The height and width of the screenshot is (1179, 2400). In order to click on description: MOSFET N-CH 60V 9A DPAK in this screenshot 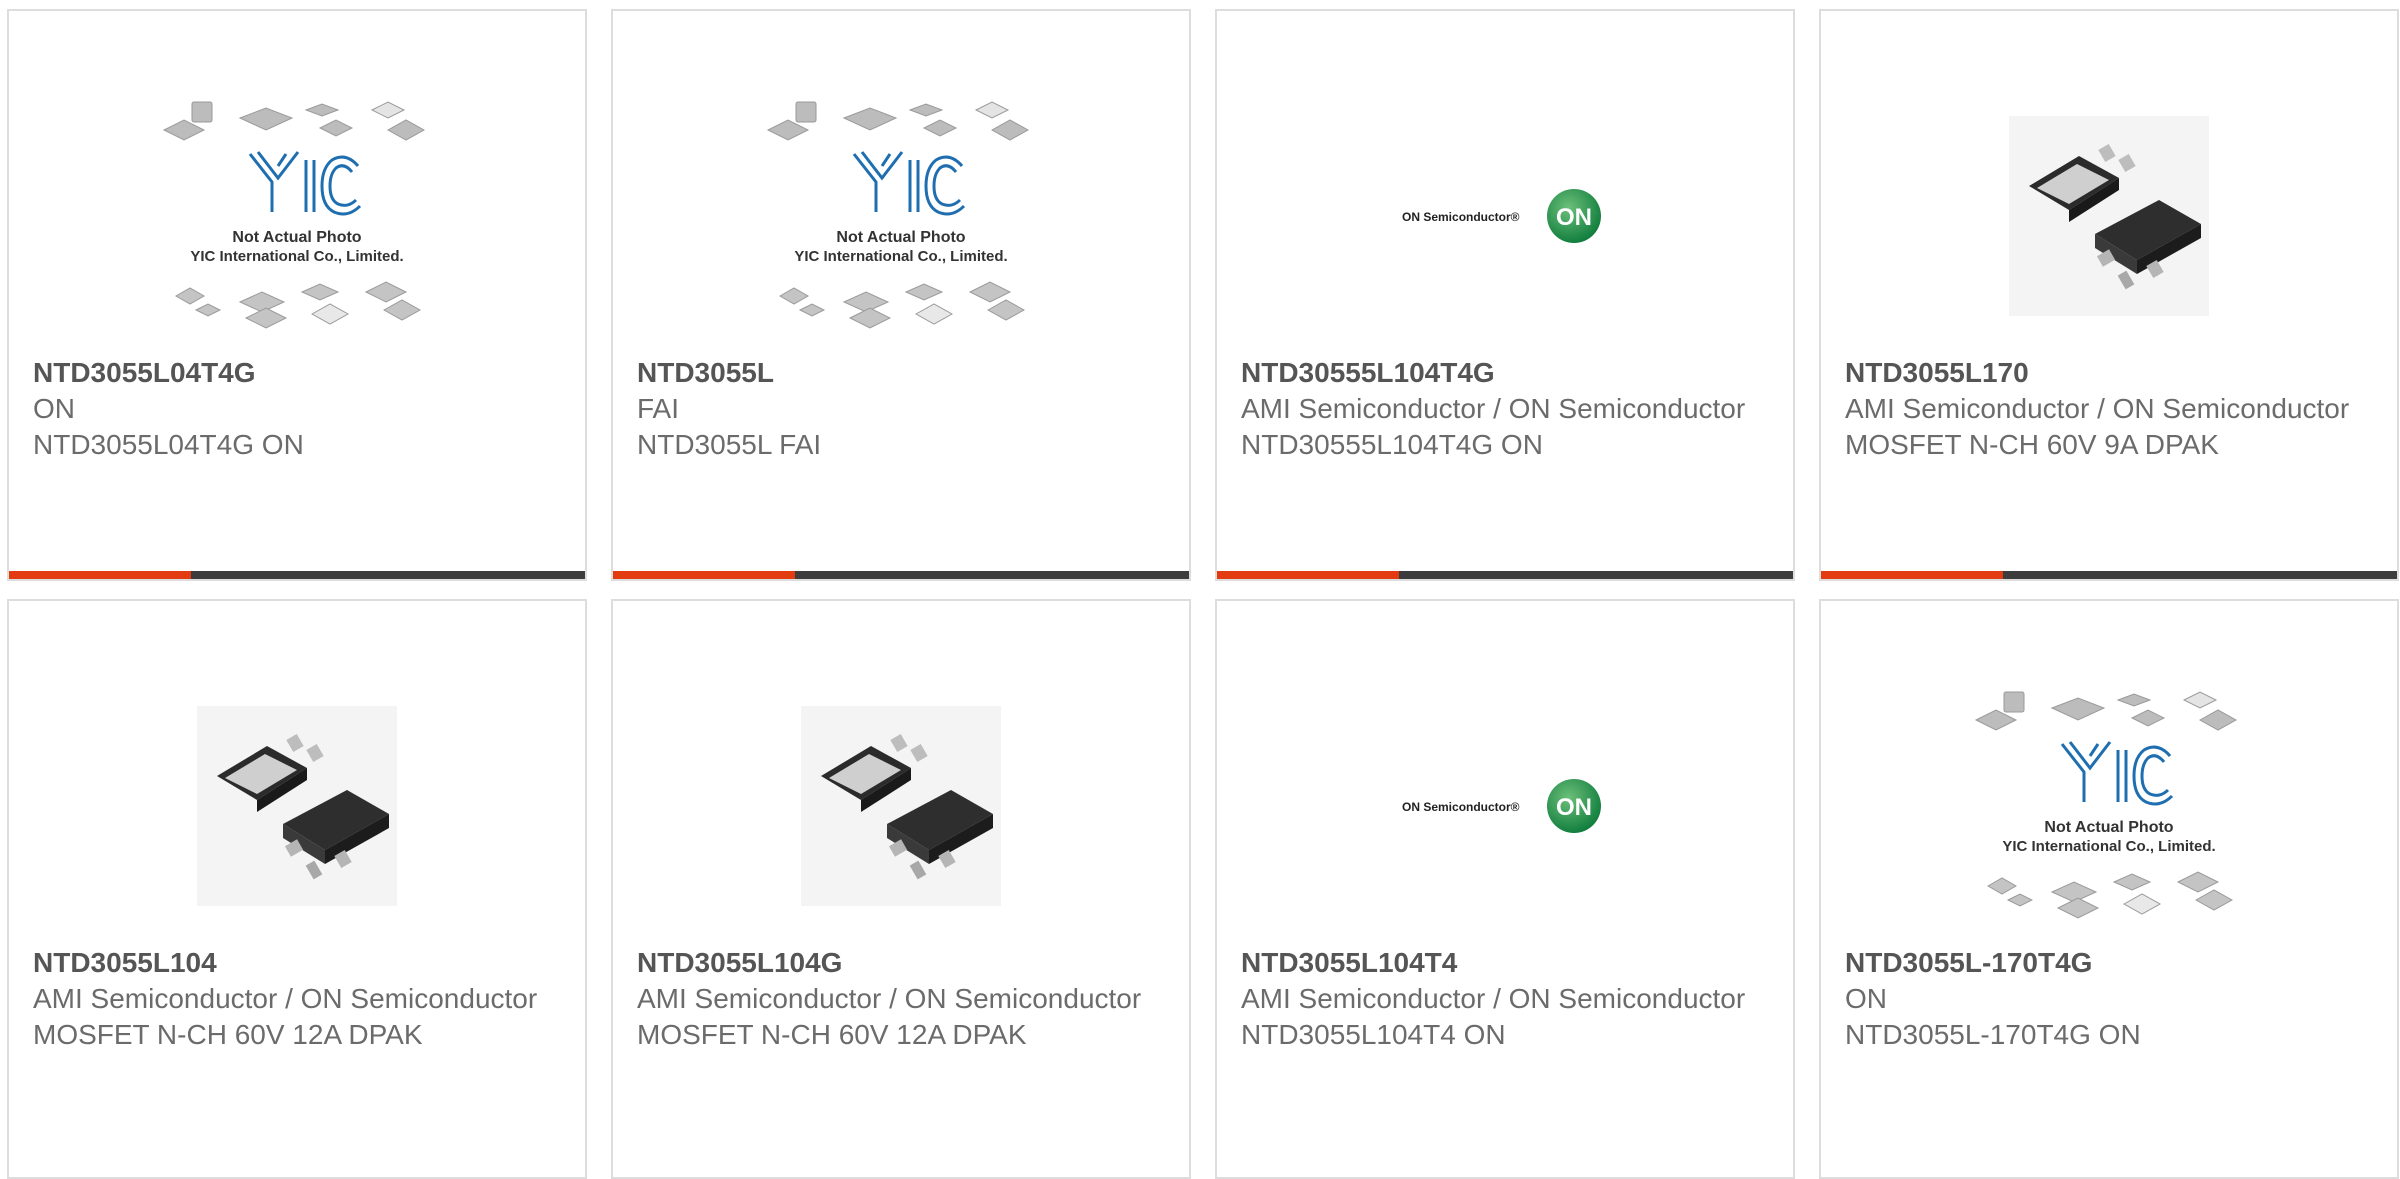, I will do `click(2032, 444)`.